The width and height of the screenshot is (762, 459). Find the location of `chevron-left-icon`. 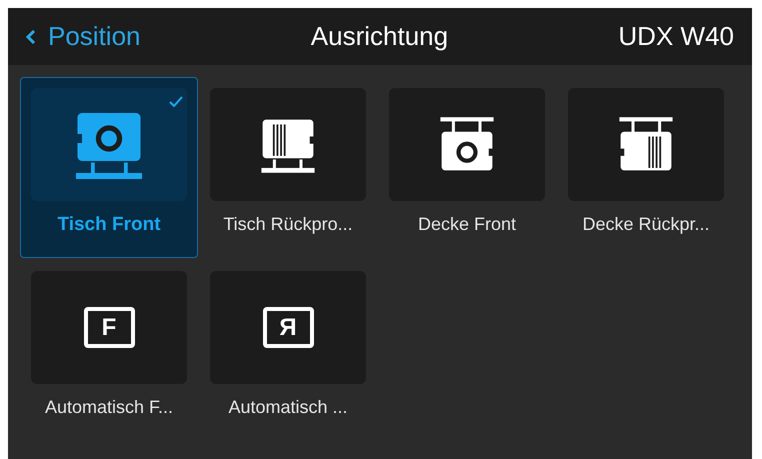

chevron-left-icon is located at coordinates (31, 37).